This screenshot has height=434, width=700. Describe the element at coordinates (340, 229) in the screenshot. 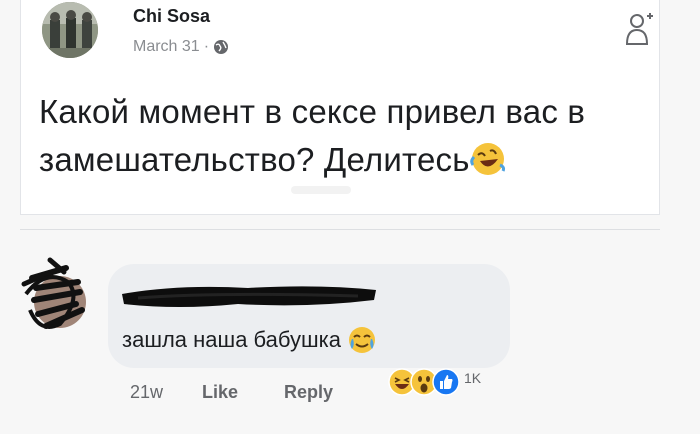

I see `divider` at that location.